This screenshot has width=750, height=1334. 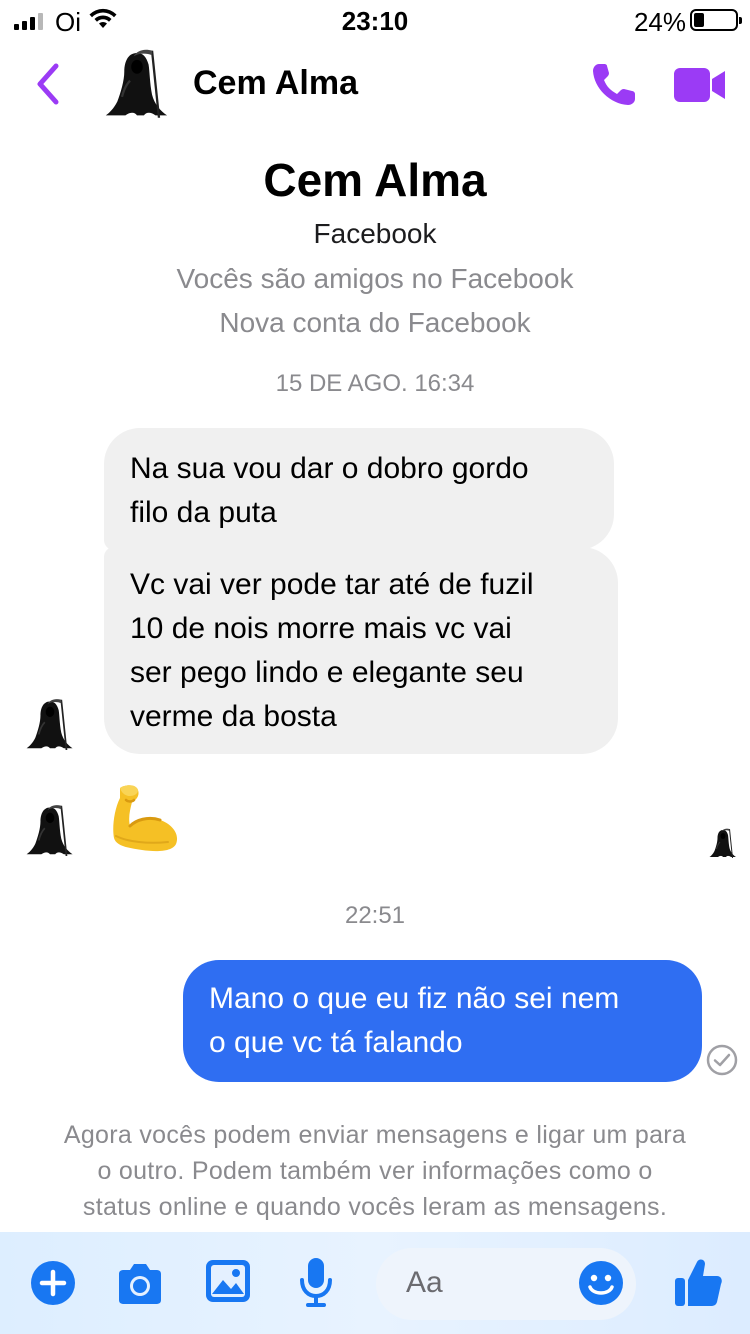 I want to click on flexed-biceps-emoji, so click(x=146, y=818).